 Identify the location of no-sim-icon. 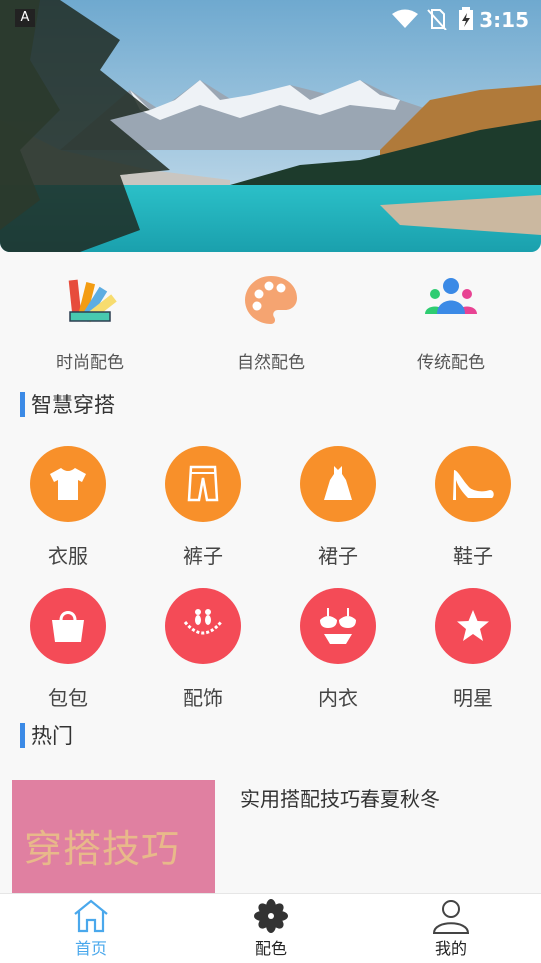
(437, 19).